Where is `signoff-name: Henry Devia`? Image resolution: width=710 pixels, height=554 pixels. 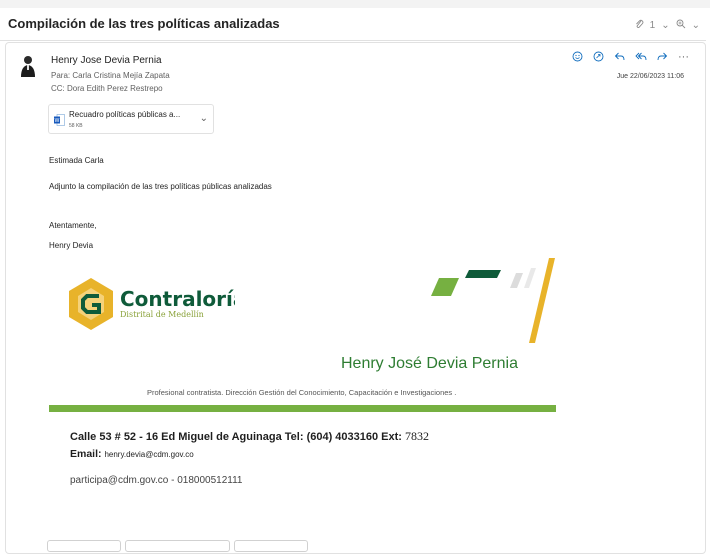 signoff-name: Henry Devia is located at coordinates (71, 245).